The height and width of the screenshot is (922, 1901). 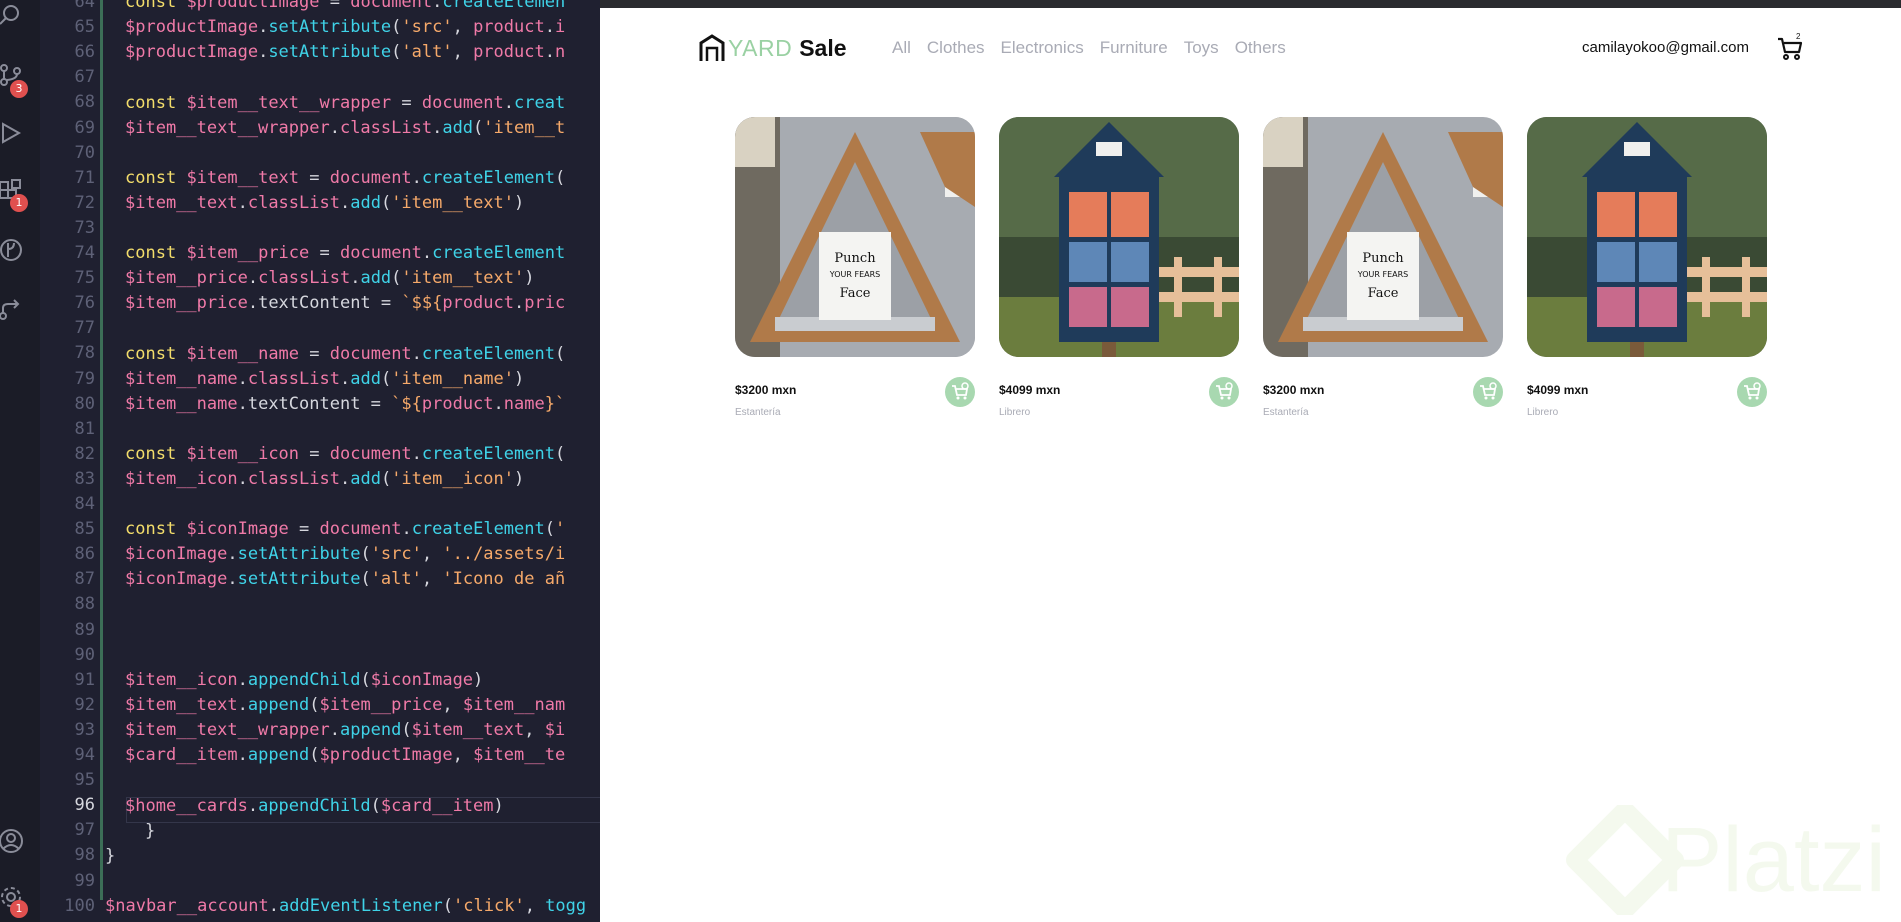 I want to click on account-email: camilayokoo@gmail.com, so click(x=1665, y=47).